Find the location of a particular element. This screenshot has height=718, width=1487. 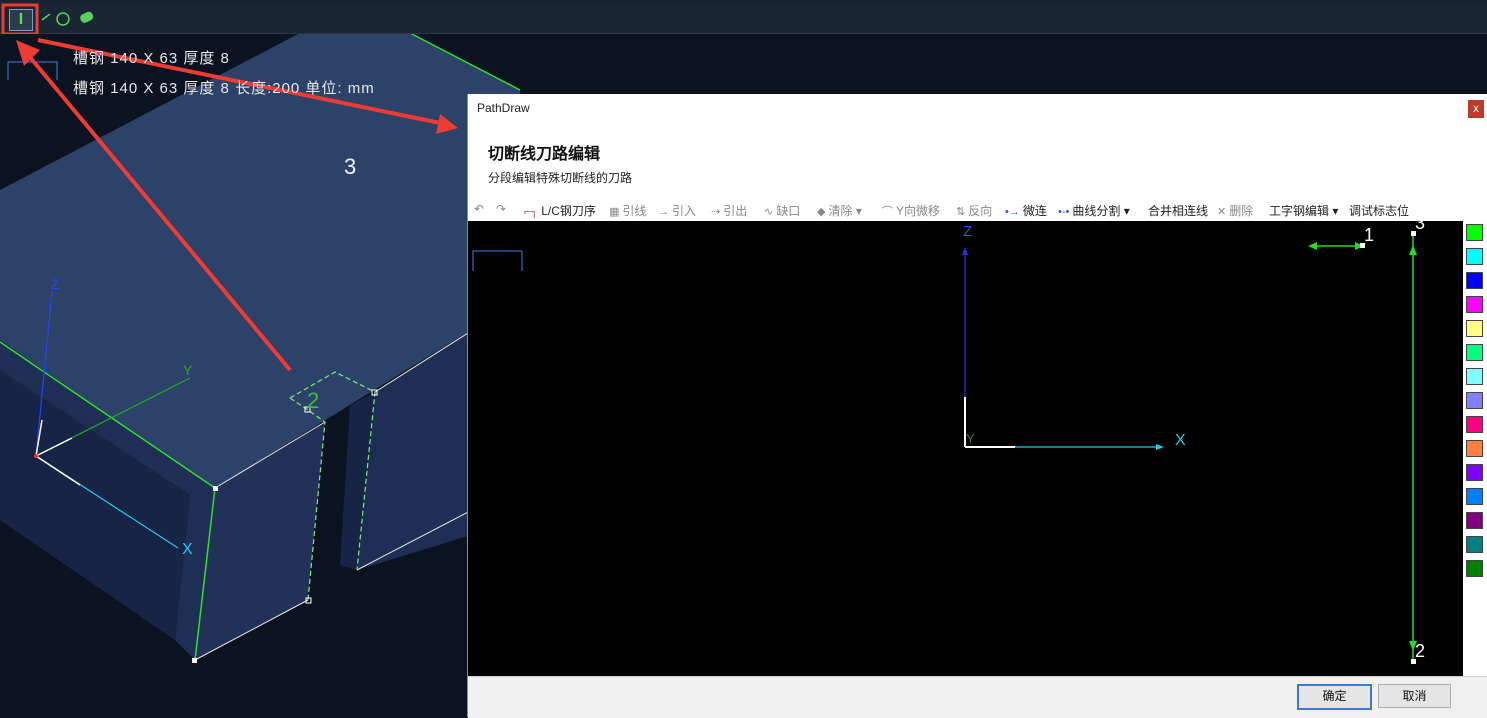

close-button: x is located at coordinates (1476, 109).